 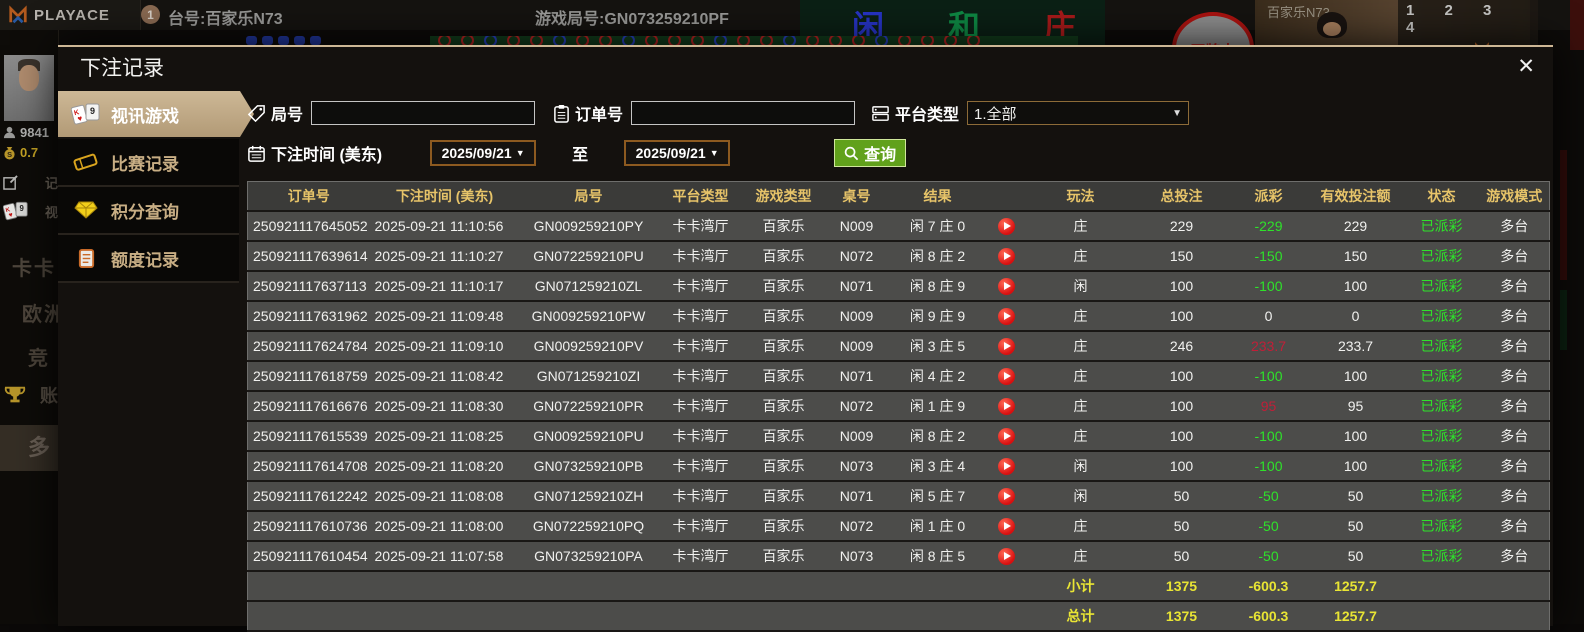 I want to click on cell-mode: 多台, so click(x=1514, y=346).